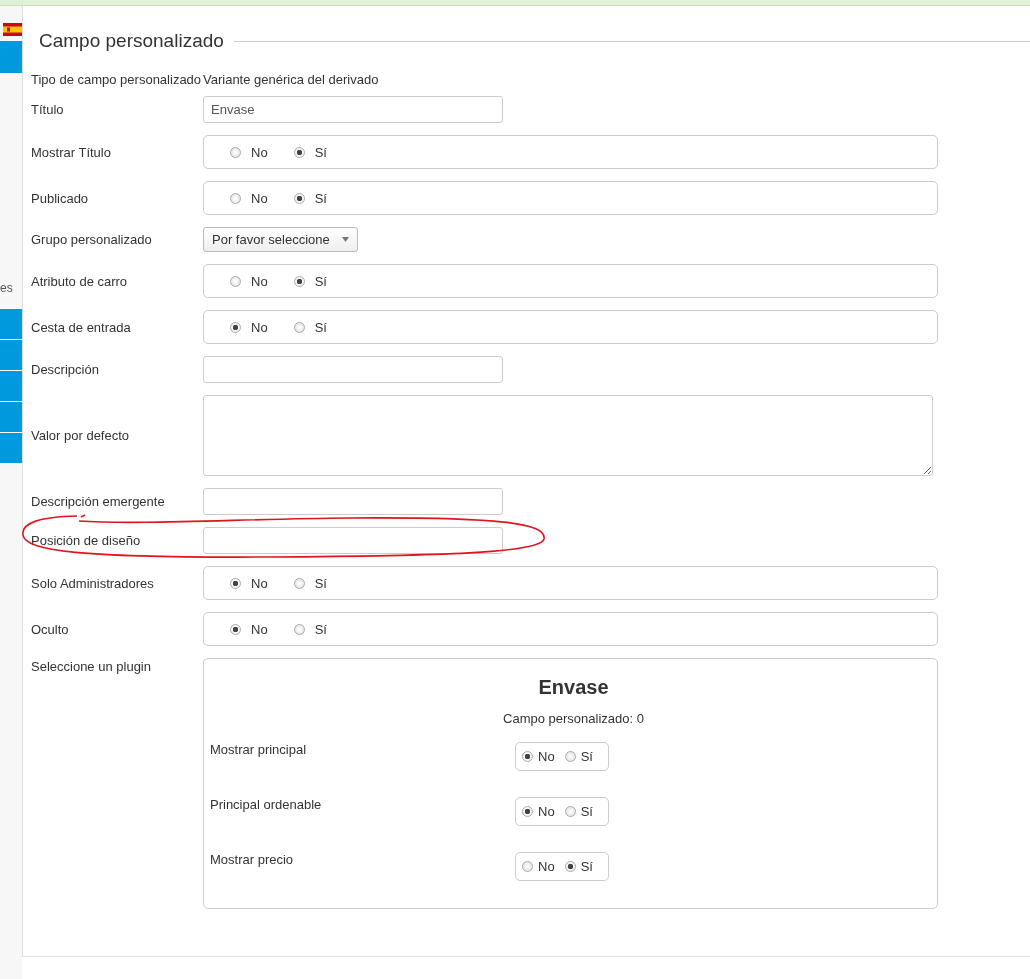  I want to click on flag-icon, so click(13, 29).